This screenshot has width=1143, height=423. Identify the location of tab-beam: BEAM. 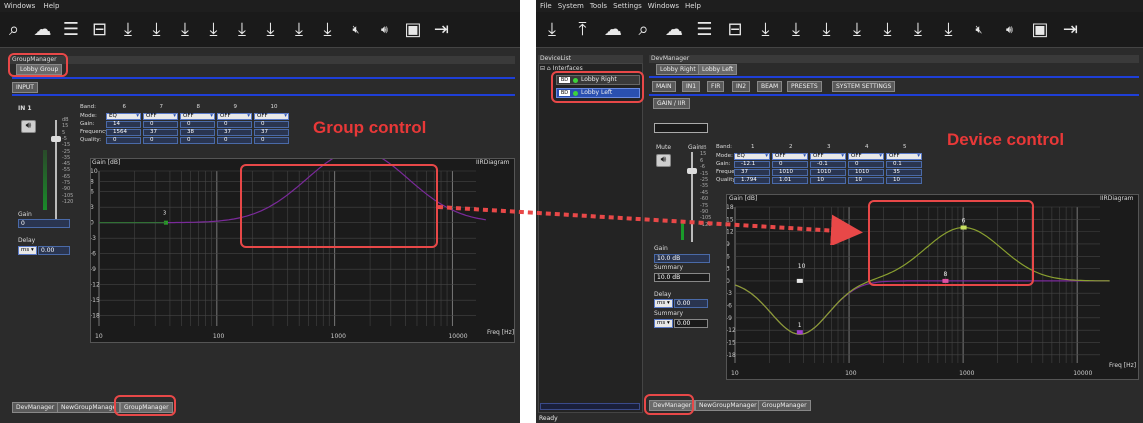
(770, 86).